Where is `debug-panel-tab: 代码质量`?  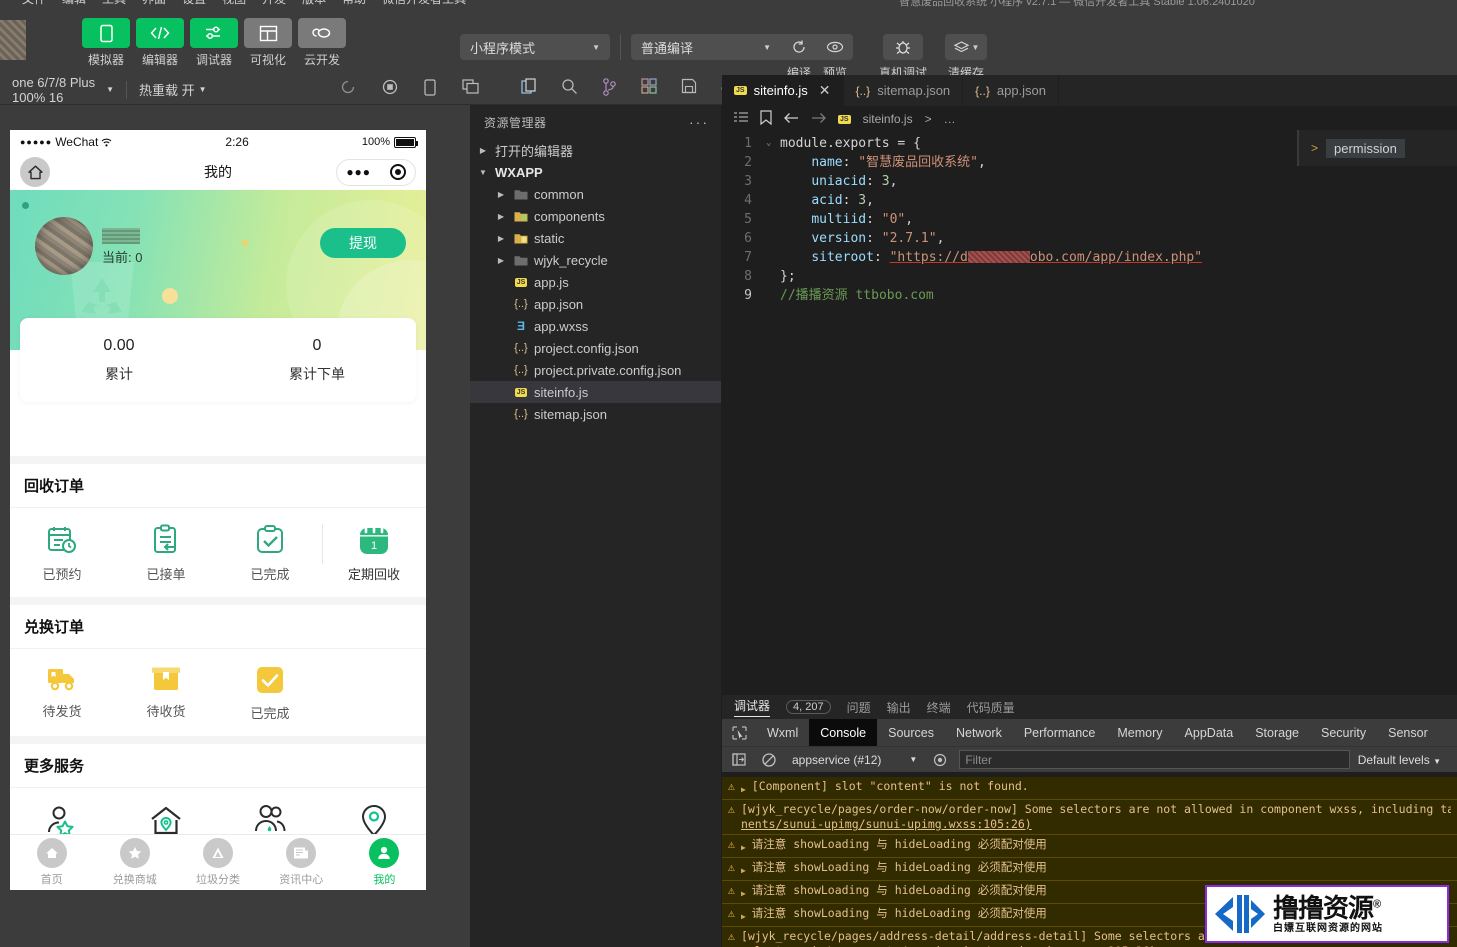 debug-panel-tab: 代码质量 is located at coordinates (991, 707).